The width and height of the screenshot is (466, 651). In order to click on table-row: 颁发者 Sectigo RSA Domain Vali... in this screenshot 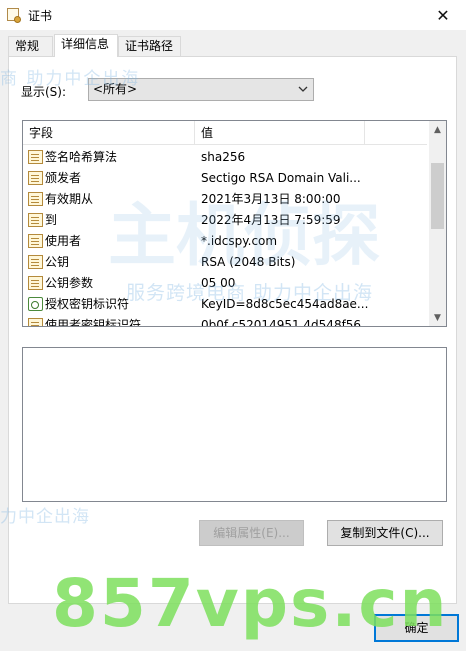, I will do `click(225, 177)`.